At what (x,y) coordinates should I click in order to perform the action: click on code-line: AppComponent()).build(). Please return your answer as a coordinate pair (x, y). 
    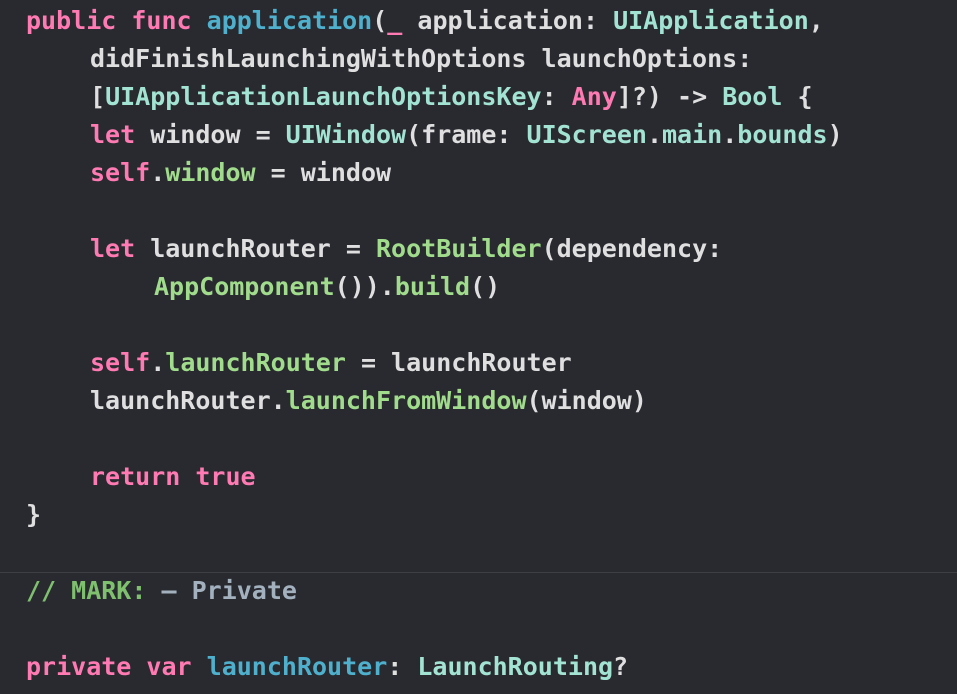
    Looking at the image, I should click on (327, 287).